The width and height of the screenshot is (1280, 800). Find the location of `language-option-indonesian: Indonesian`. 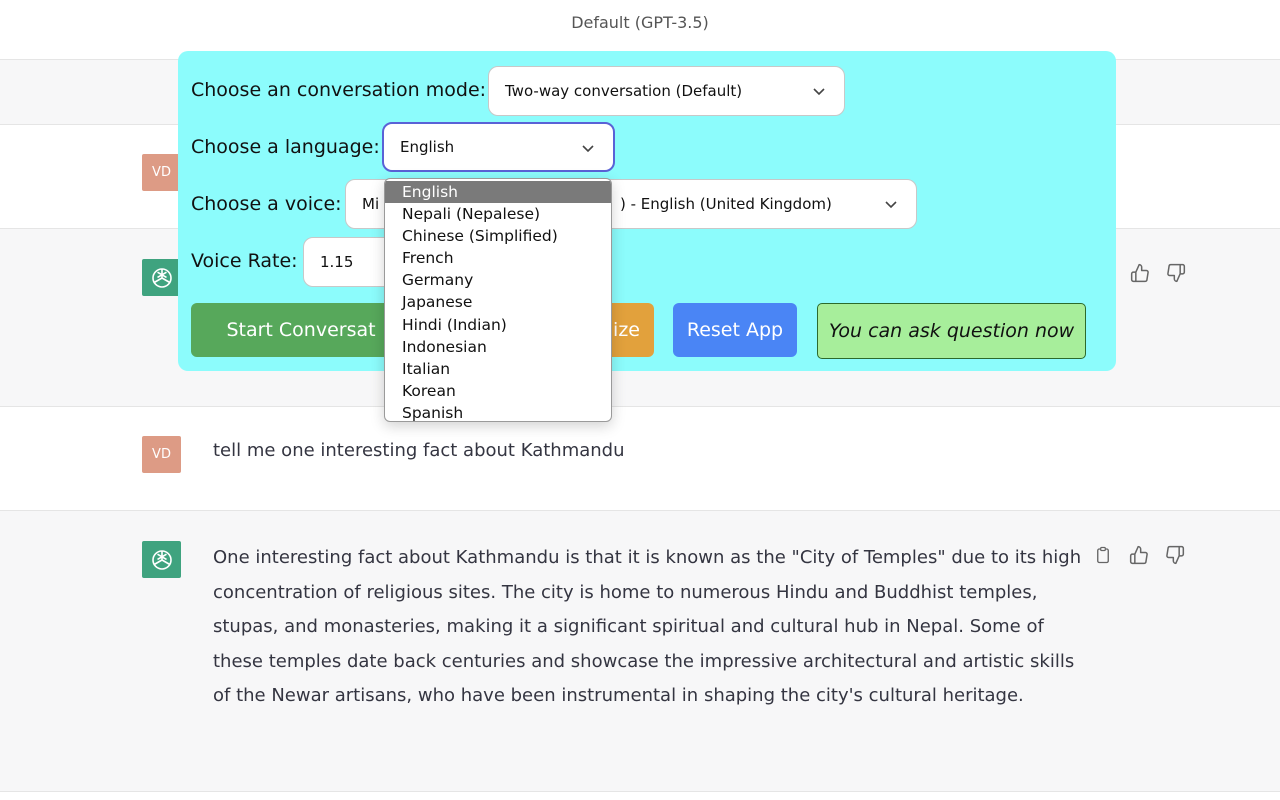

language-option-indonesian: Indonesian is located at coordinates (498, 347).